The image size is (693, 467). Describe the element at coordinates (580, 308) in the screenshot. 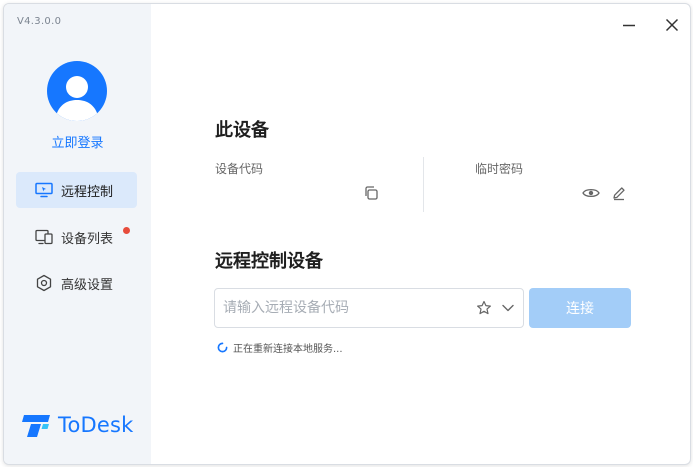

I see `connect-button: 连接` at that location.